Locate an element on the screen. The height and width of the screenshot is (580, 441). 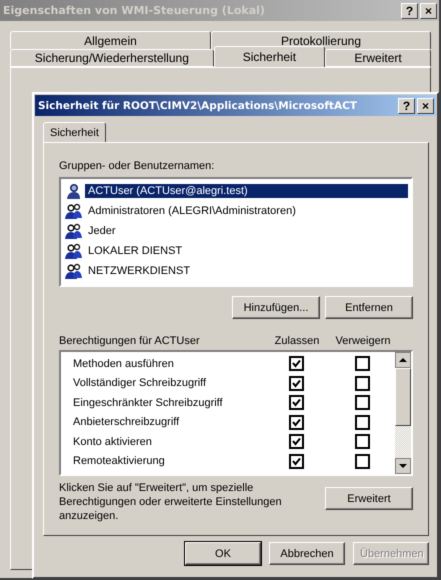
permission-name: Methoden ausführen is located at coordinates (123, 364).